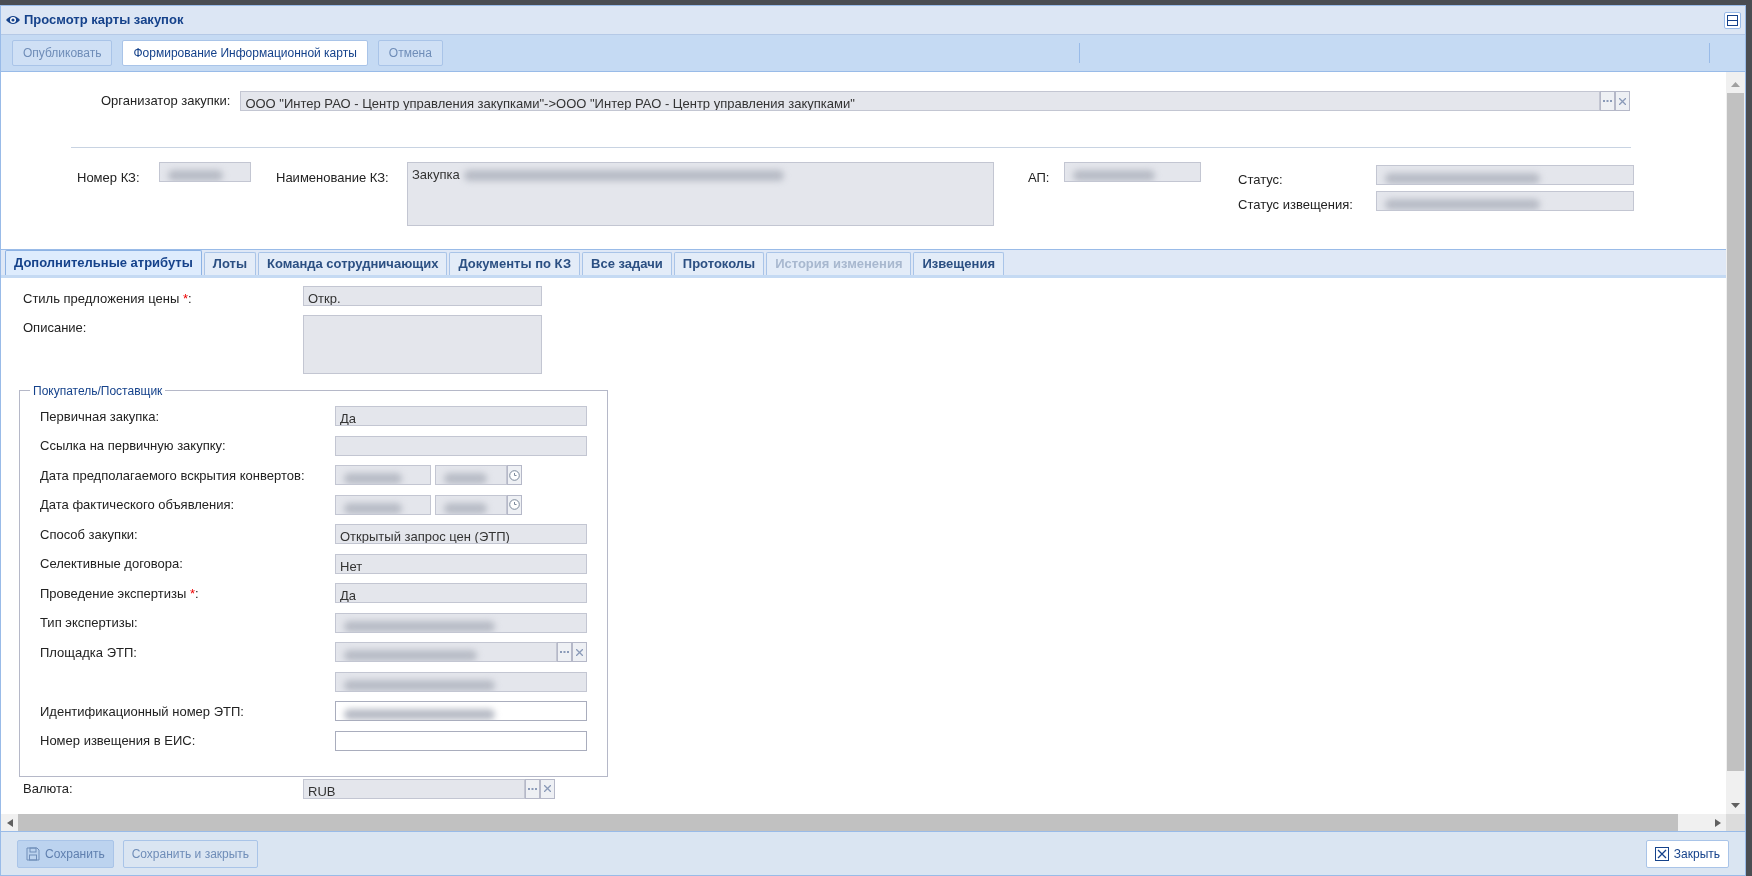  I want to click on input-field: Открытый запрос цен (ЭТП), so click(461, 534).